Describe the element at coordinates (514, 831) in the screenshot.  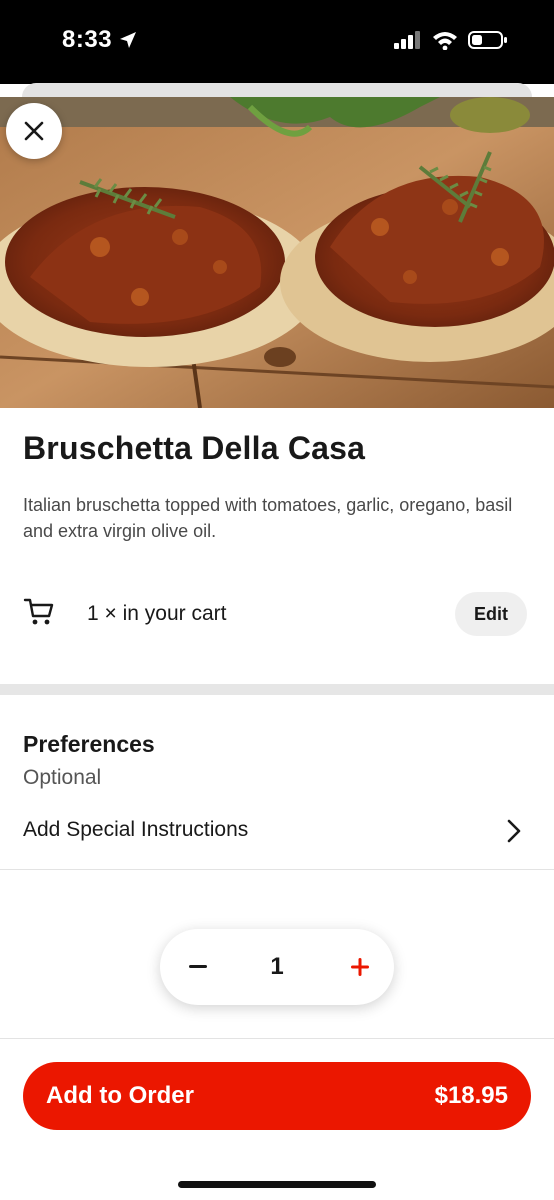
I see `chevron-right-icon` at that location.